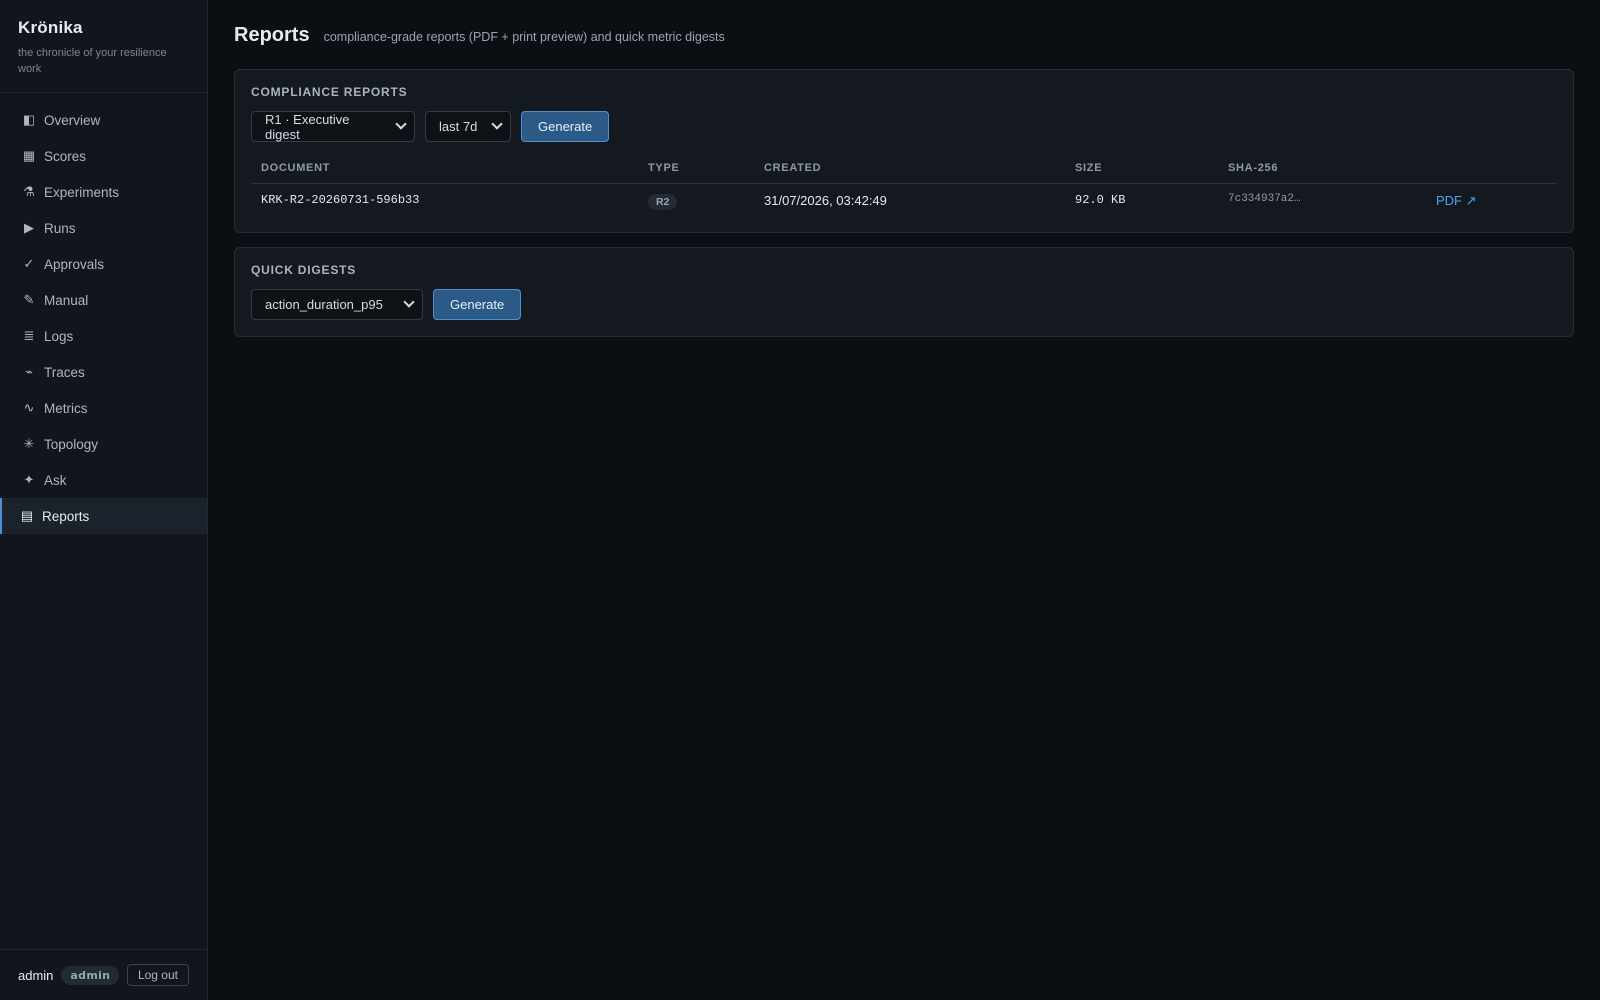  What do you see at coordinates (909, 169) in the screenshot?
I see `column-header-created: CREATED` at bounding box center [909, 169].